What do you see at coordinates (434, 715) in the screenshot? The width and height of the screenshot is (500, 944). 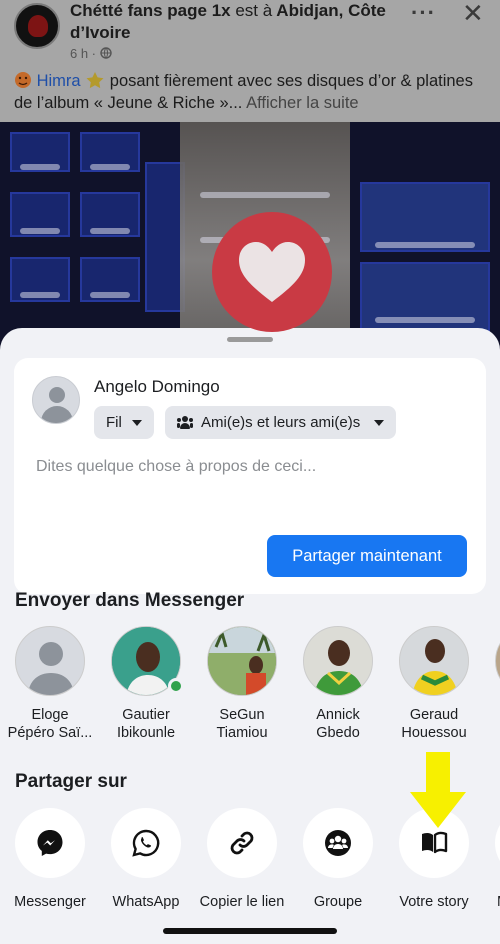 I see `contact-name-line1: Geraud` at bounding box center [434, 715].